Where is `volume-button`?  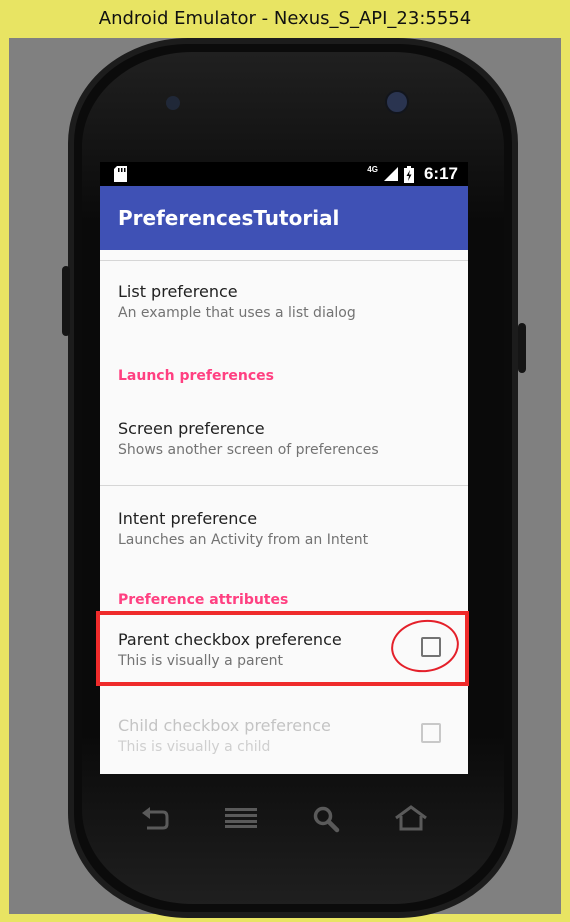
volume-button is located at coordinates (522, 348).